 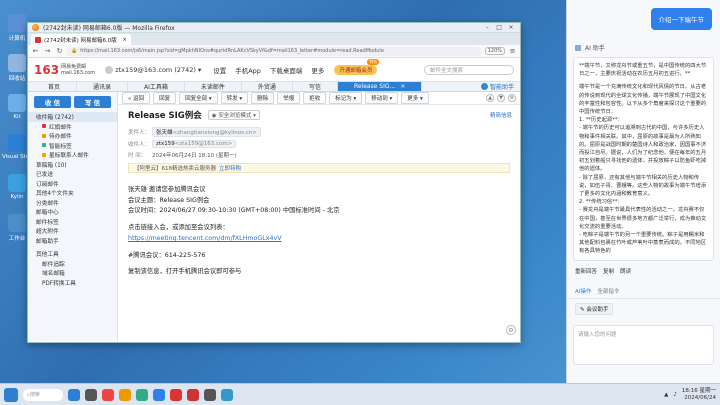 I want to click on menu-icon: ≡, so click(x=512, y=51).